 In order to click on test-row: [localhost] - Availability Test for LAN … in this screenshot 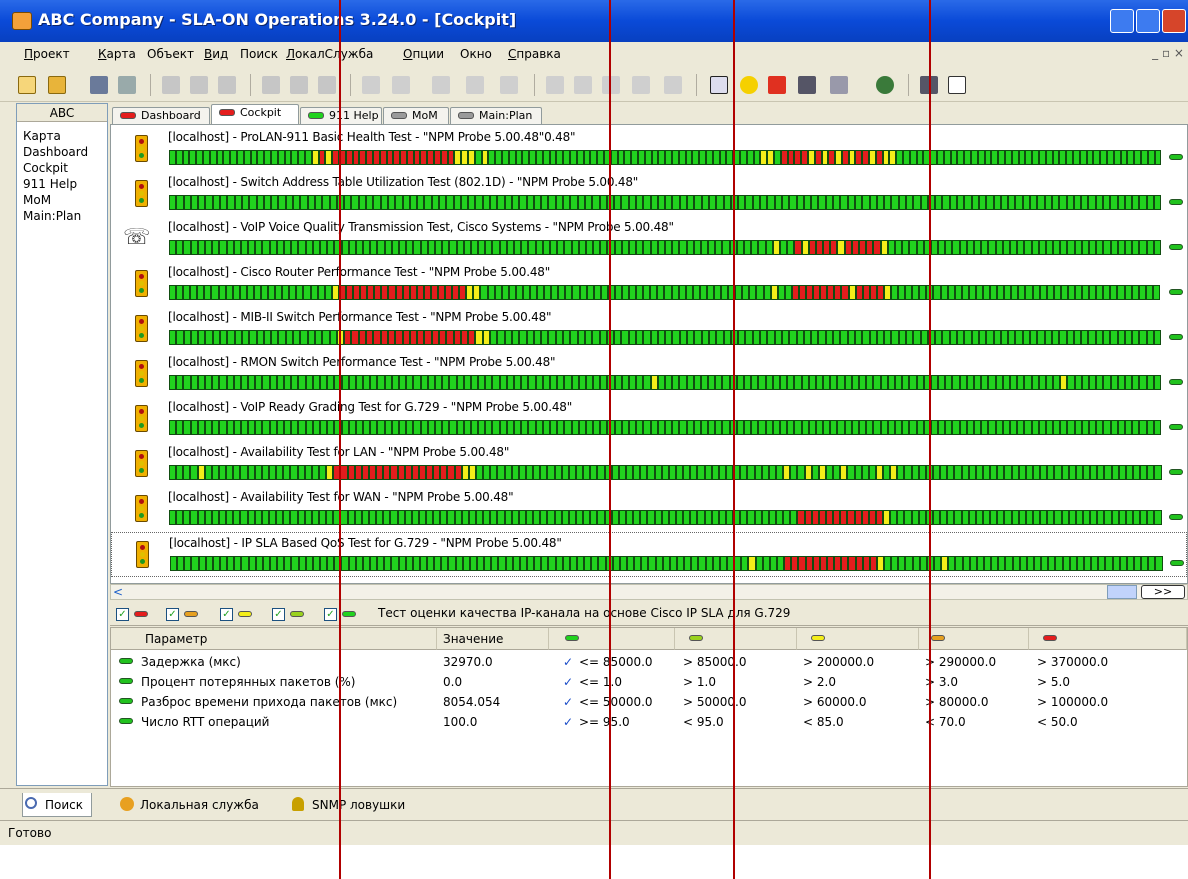, I will do `click(649, 464)`.